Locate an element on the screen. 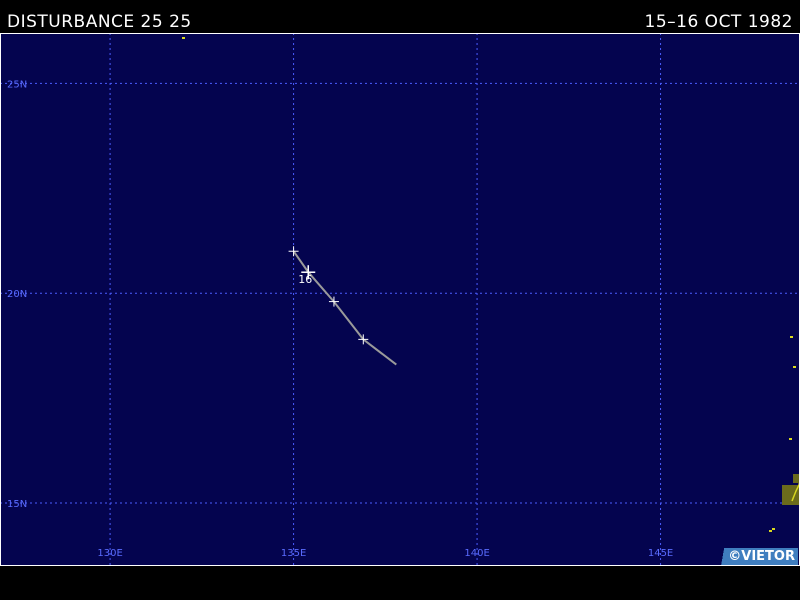  longitude-label: 145E is located at coordinates (660, 553).